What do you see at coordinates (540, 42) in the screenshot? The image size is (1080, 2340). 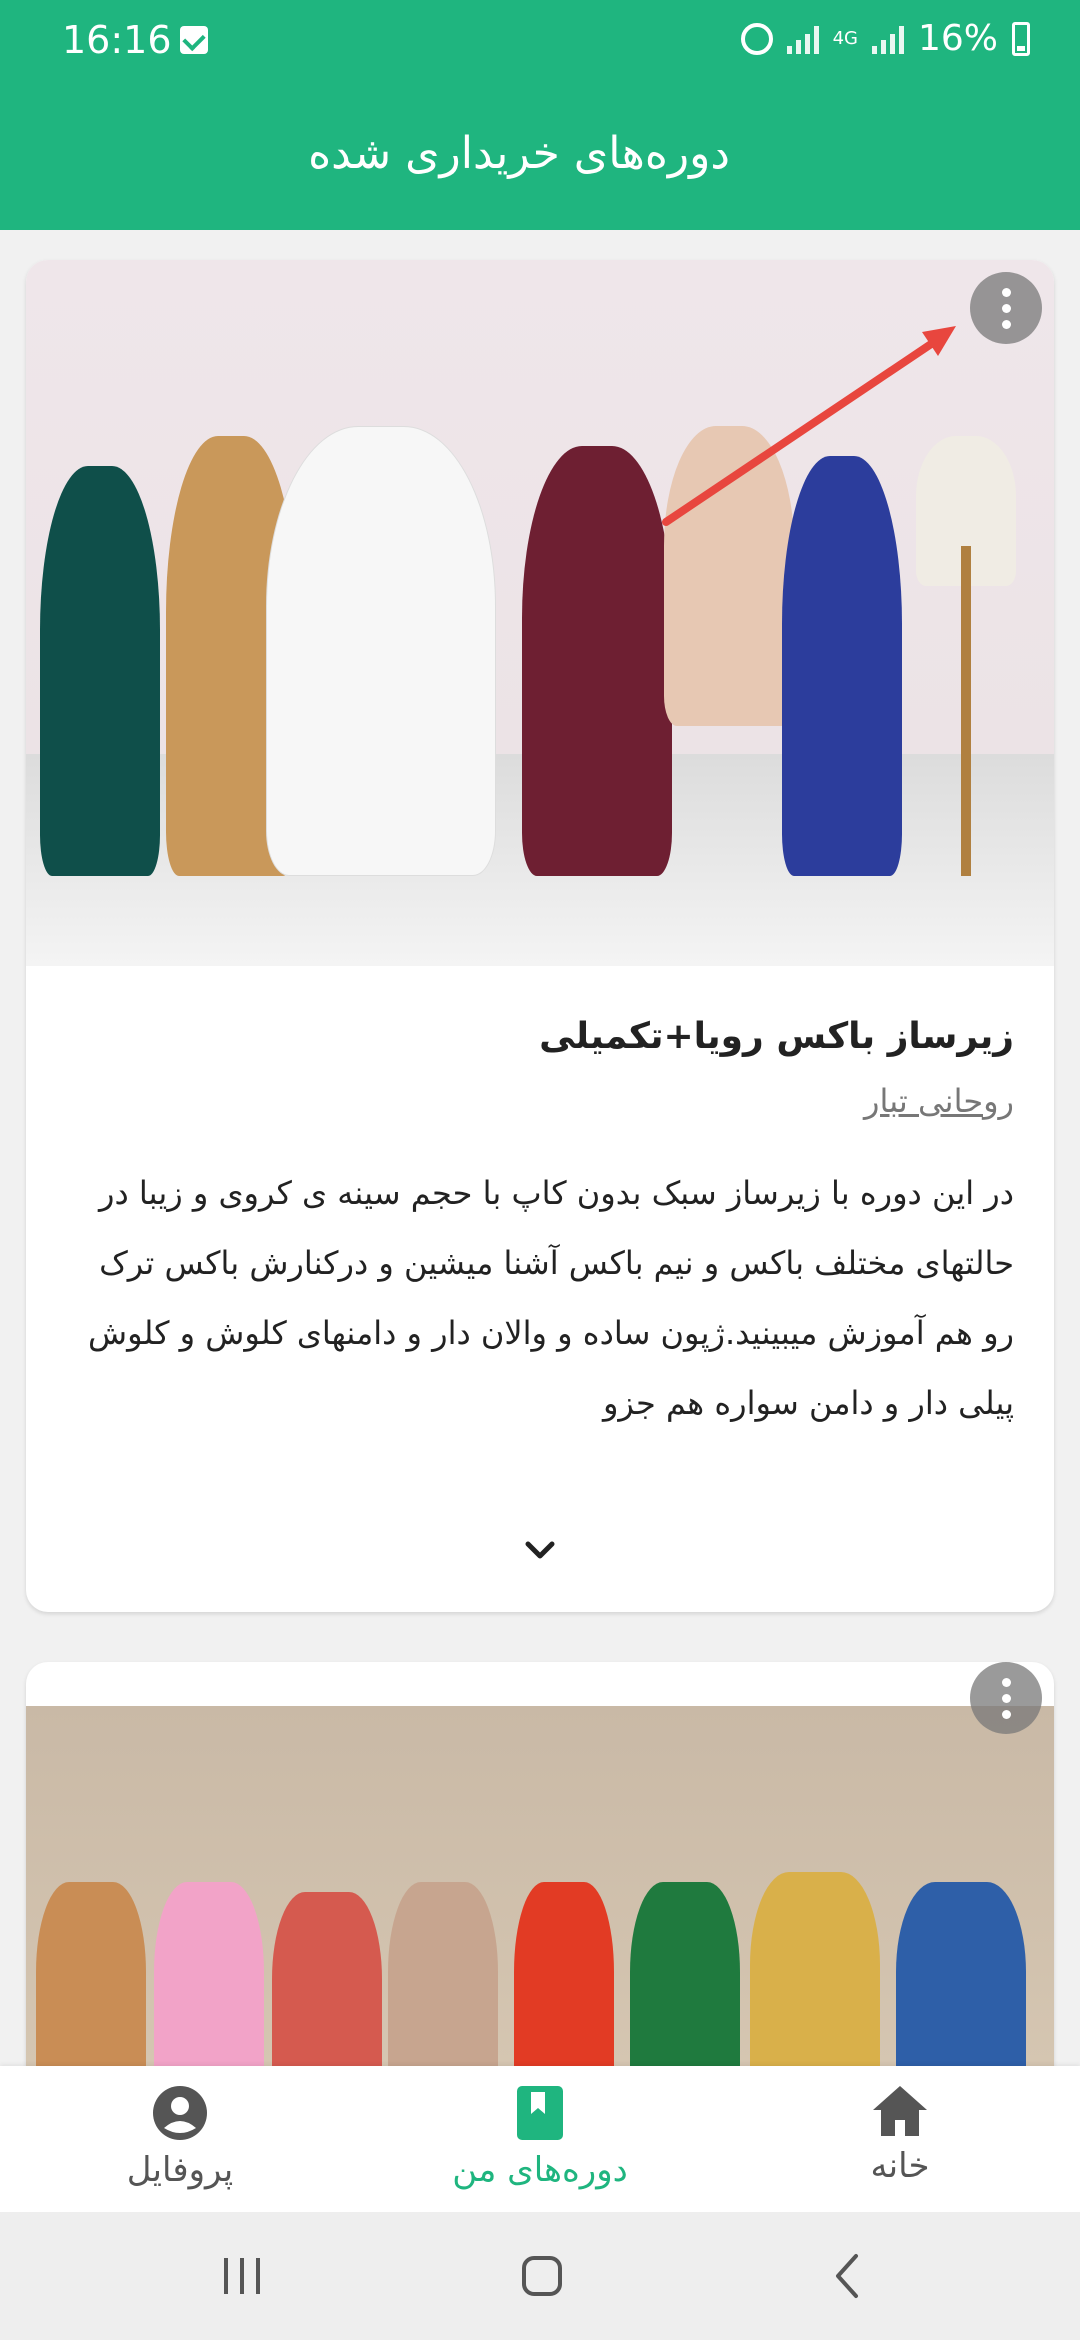 I see `status-bar: 16:16 4G 16%` at bounding box center [540, 42].